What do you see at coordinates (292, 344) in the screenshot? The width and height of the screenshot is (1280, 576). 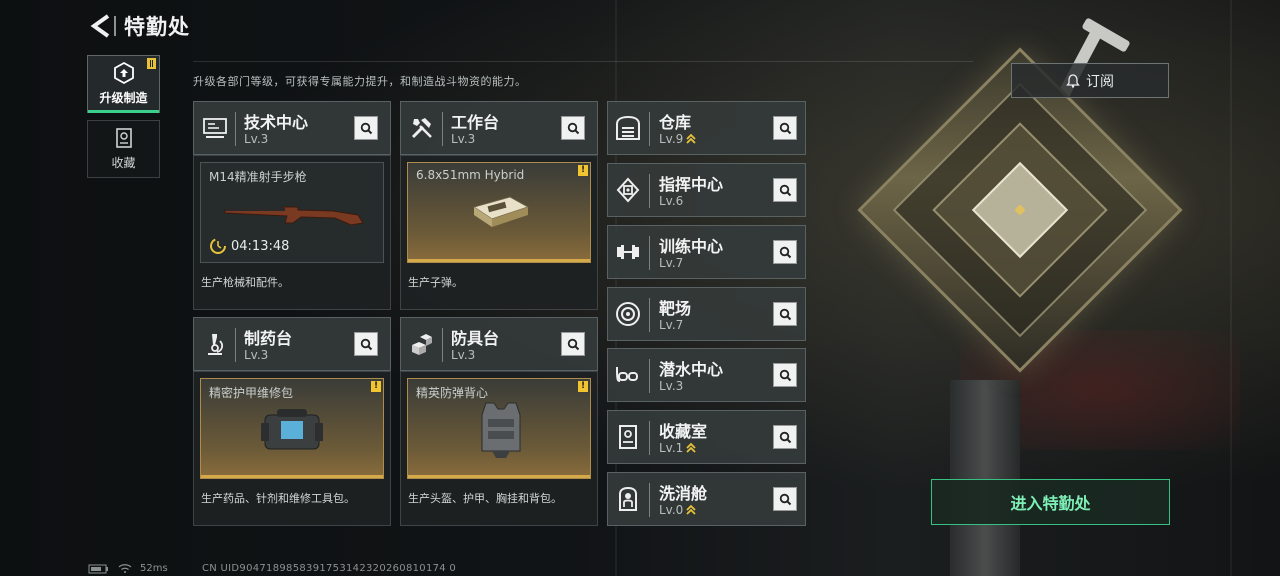 I see `dept-card-pharmacy: 制药台 Lv.3` at bounding box center [292, 344].